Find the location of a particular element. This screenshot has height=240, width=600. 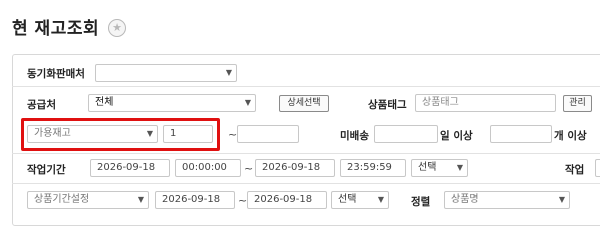

days-suffix: 일 이상 is located at coordinates (456, 136).